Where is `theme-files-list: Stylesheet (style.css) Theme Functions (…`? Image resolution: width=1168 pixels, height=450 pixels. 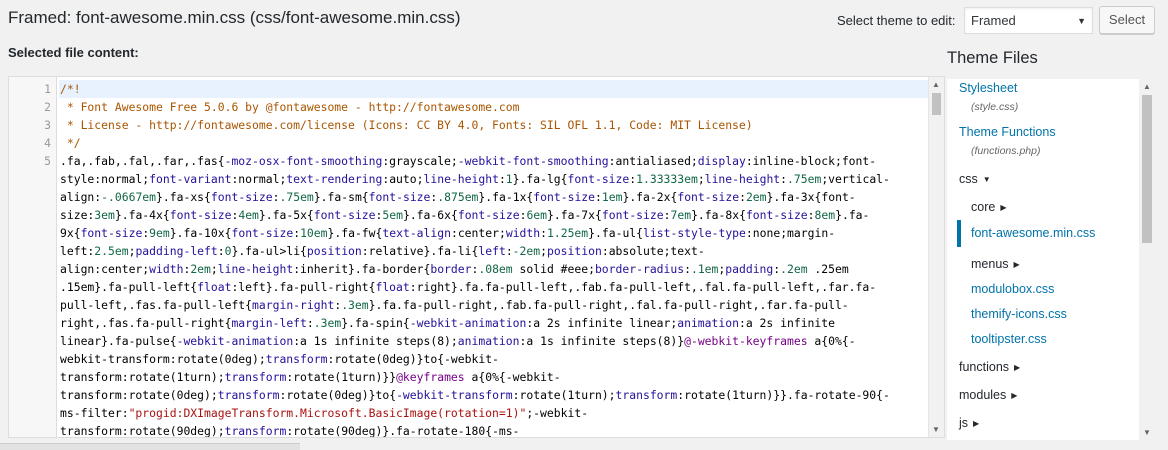 theme-files-list: Stylesheet (style.css) Theme Functions (… is located at coordinates (1051, 259).